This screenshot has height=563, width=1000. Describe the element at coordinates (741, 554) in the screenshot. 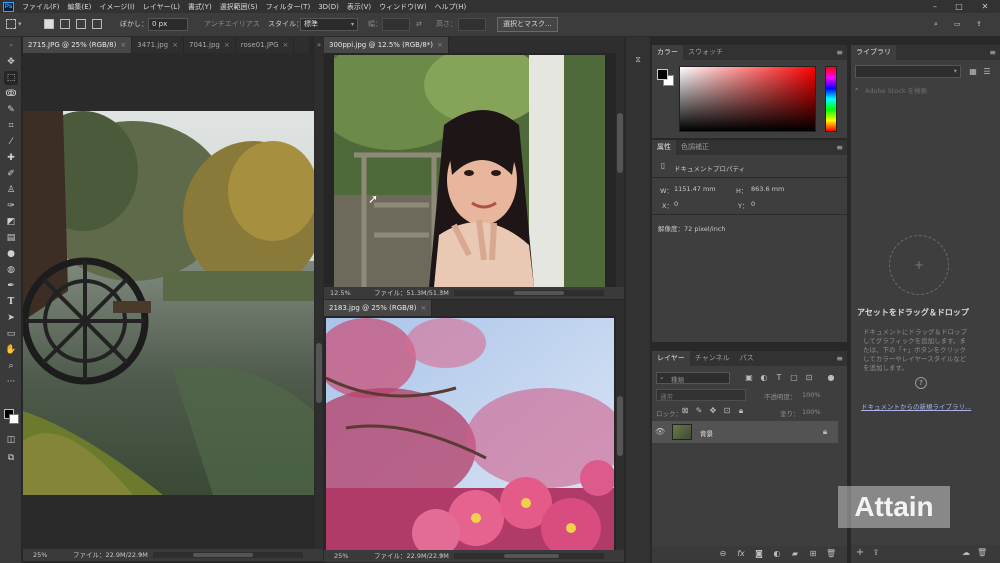

I see `fx-icon: fx` at that location.